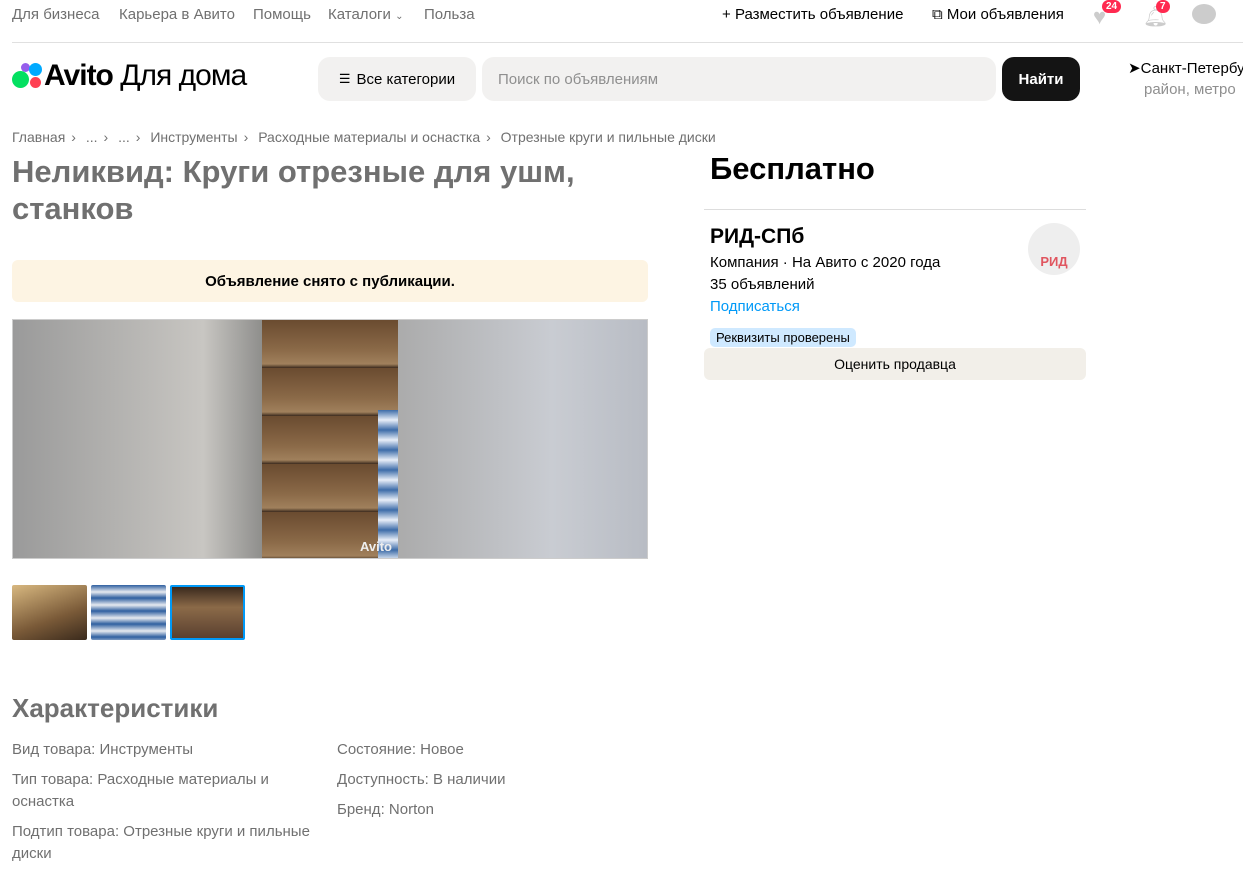 The height and width of the screenshot is (870, 1243). Describe the element at coordinates (115, 708) in the screenshot. I see `specs-title: Характеристики` at that location.